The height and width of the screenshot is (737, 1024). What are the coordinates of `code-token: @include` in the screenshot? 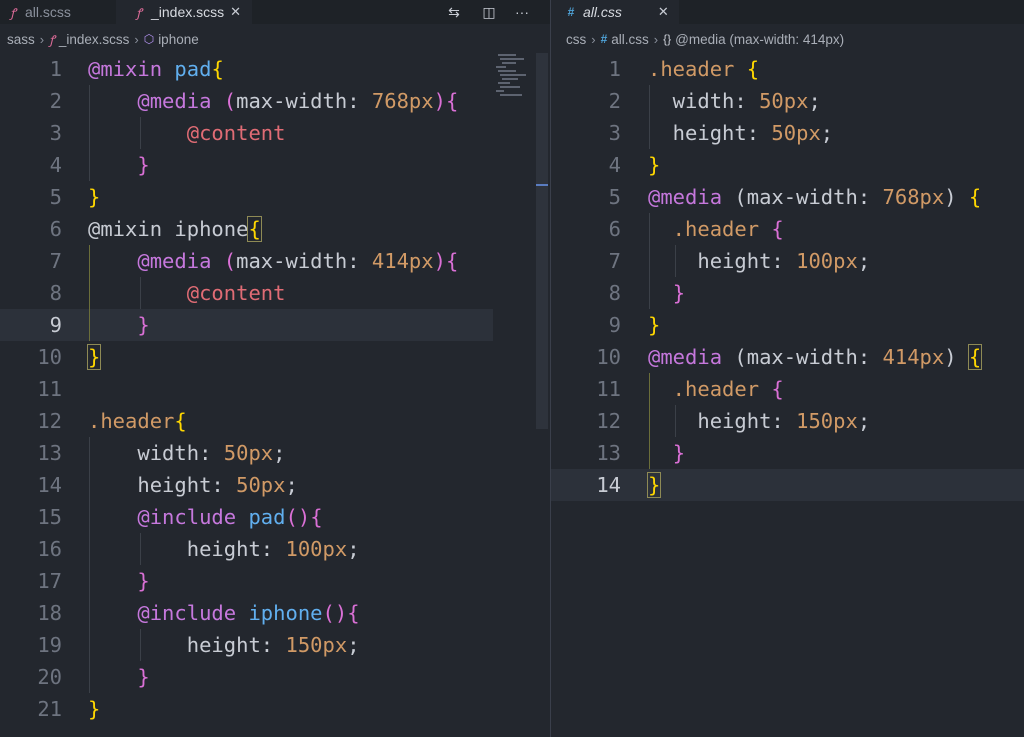 It's located at (193, 517).